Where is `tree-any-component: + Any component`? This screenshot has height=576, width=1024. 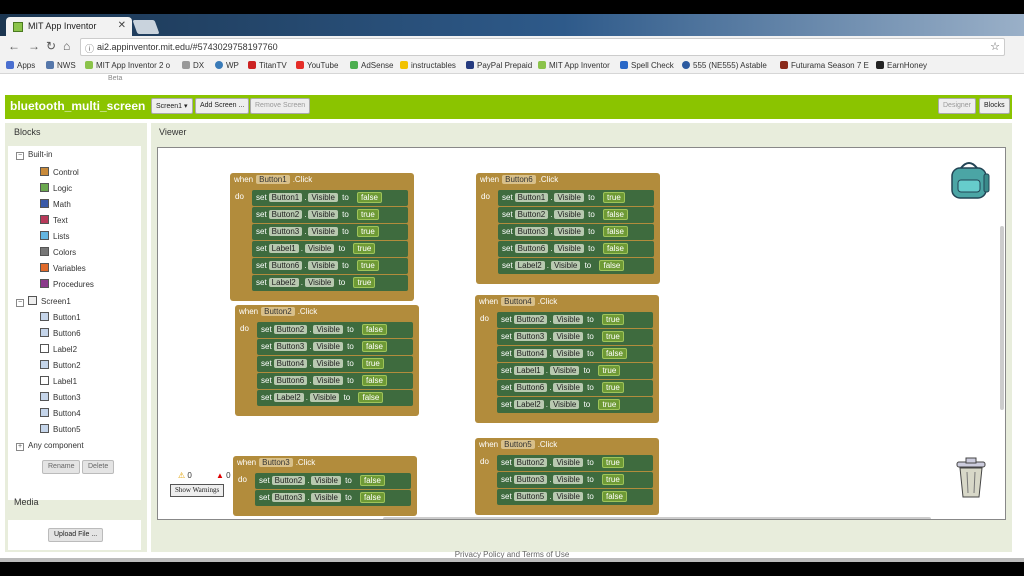 tree-any-component: + Any component is located at coordinates (50, 446).